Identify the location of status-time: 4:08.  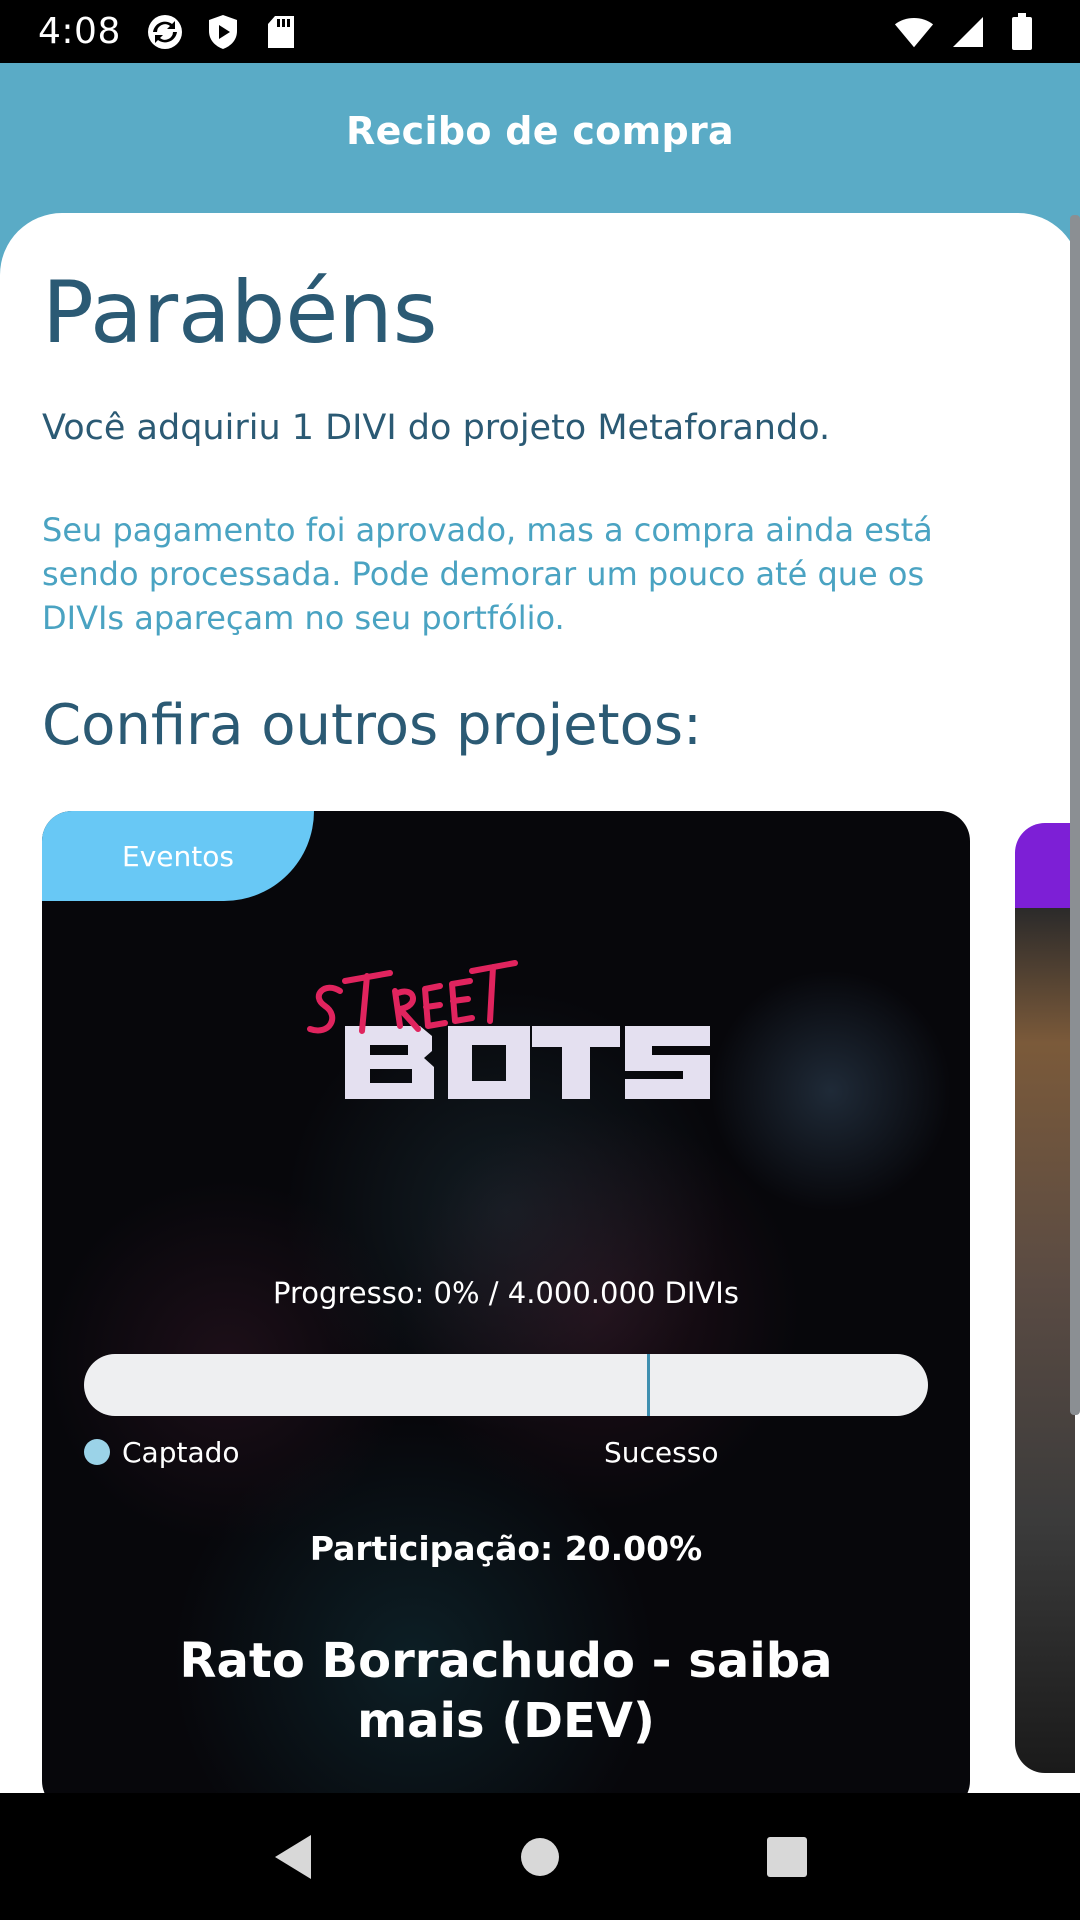
(79, 31).